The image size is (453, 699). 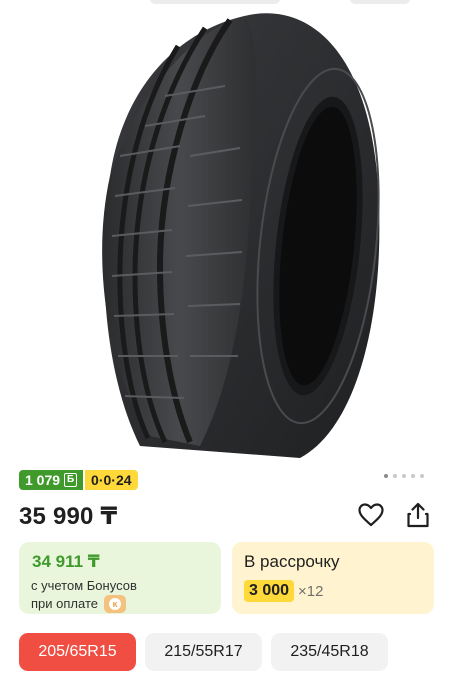 What do you see at coordinates (292, 561) in the screenshot?
I see `installment-title: В рассрочку` at bounding box center [292, 561].